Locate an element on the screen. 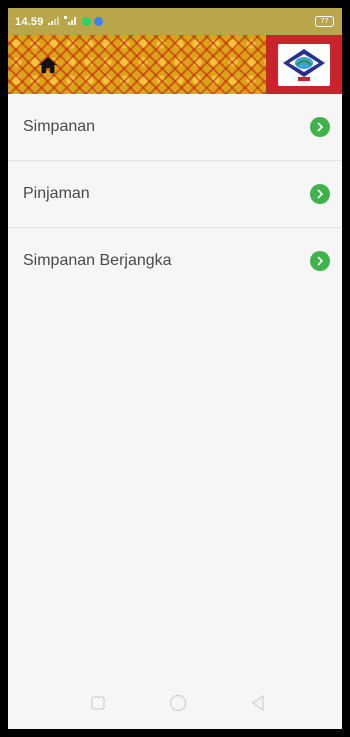  menu-item-label: Pinjaman is located at coordinates (56, 193).